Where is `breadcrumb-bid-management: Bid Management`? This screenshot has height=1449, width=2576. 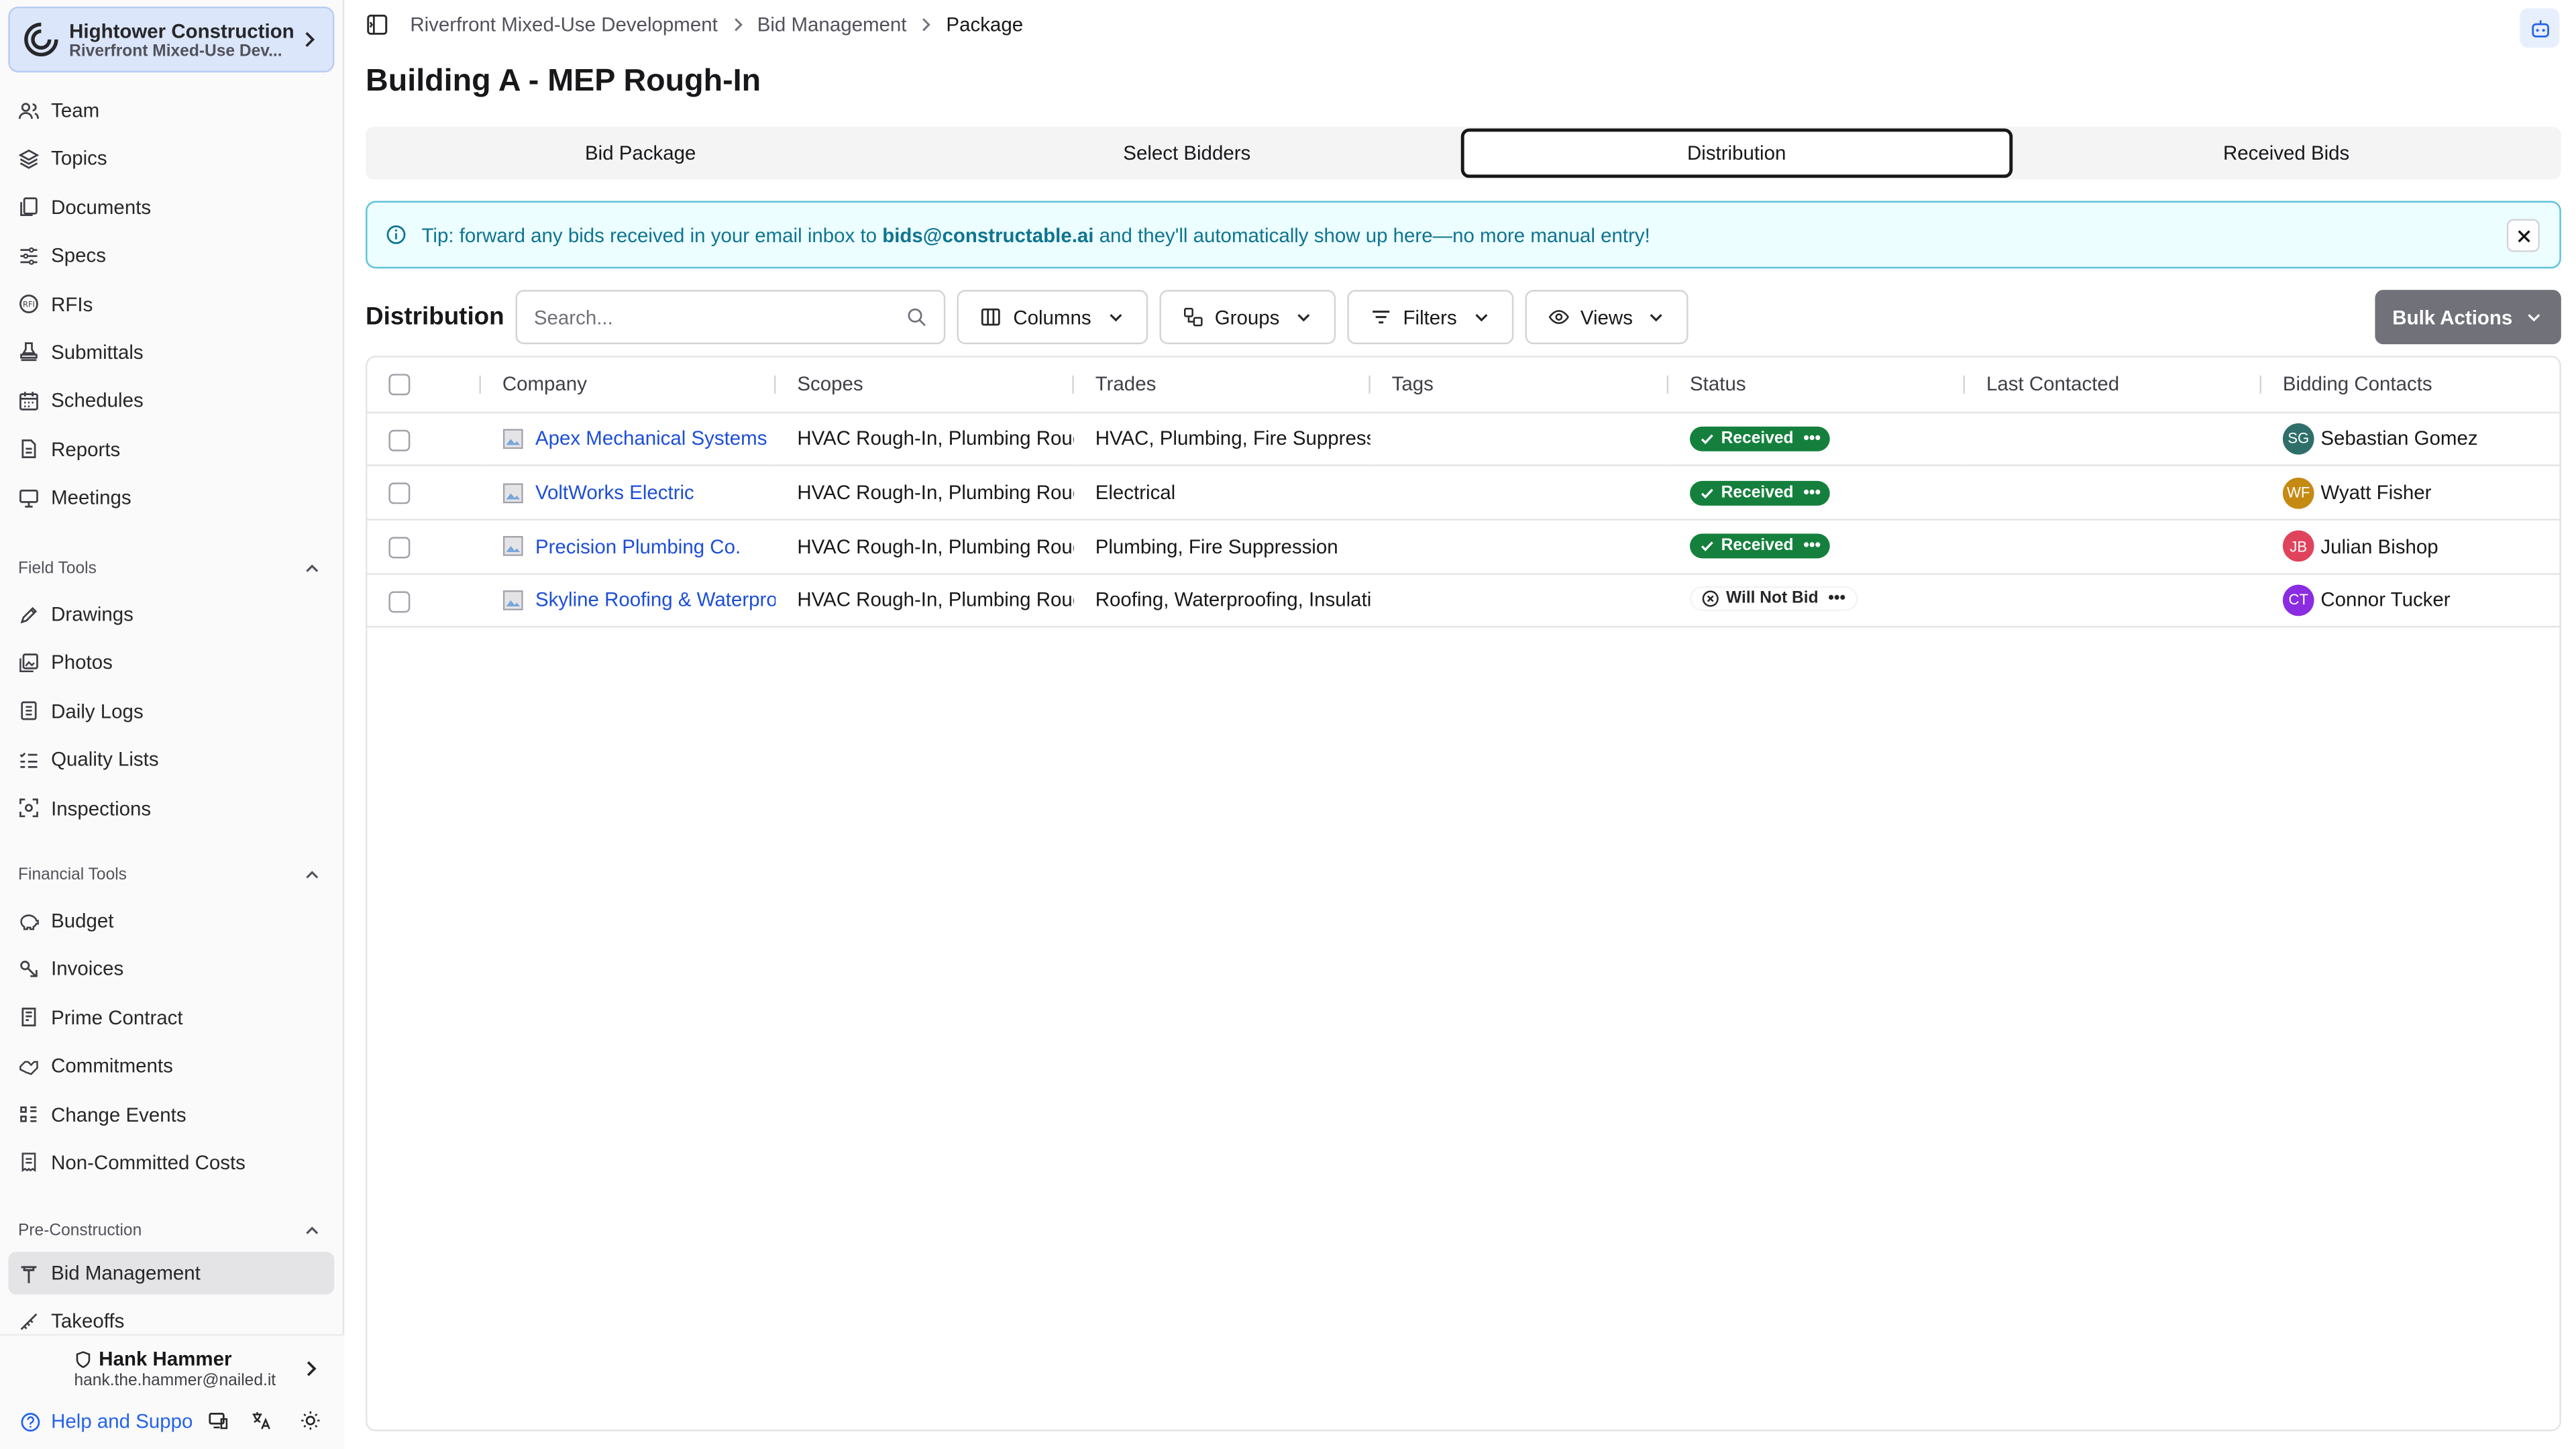 breadcrumb-bid-management: Bid Management is located at coordinates (832, 24).